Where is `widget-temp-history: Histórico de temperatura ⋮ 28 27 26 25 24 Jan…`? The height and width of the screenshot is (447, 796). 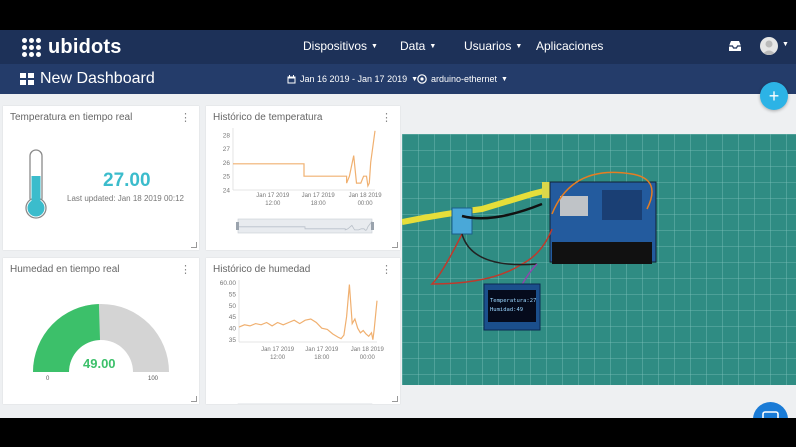 widget-temp-history: Histórico de temperatura ⋮ 28 27 26 25 24 Jan… is located at coordinates (303, 178).